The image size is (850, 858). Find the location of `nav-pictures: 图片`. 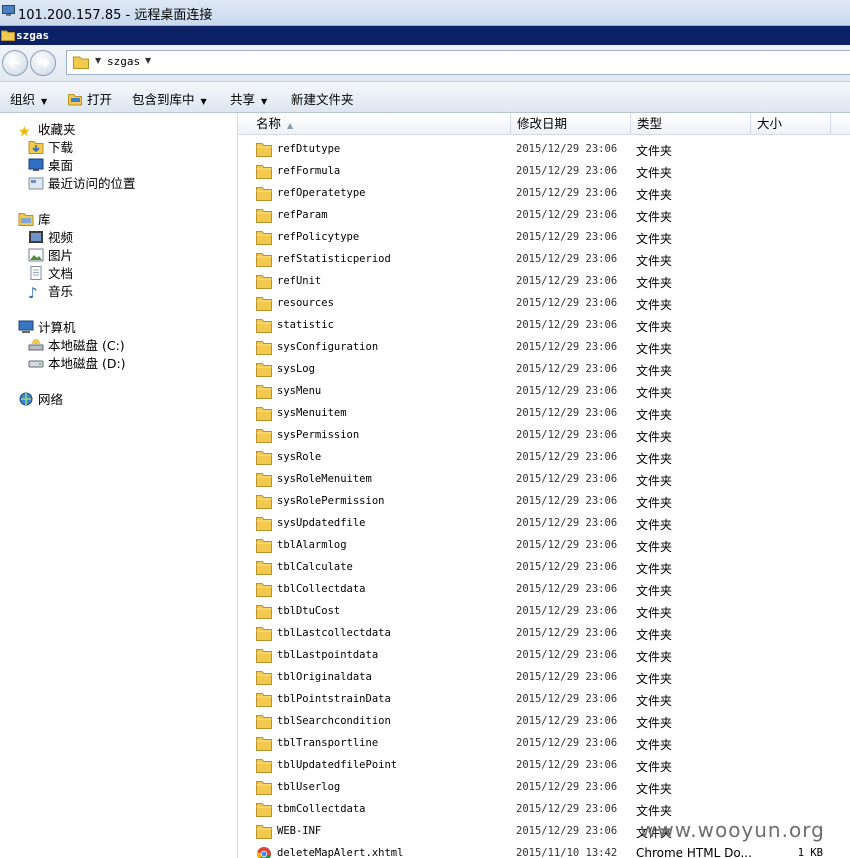

nav-pictures: 图片 is located at coordinates (50, 256).